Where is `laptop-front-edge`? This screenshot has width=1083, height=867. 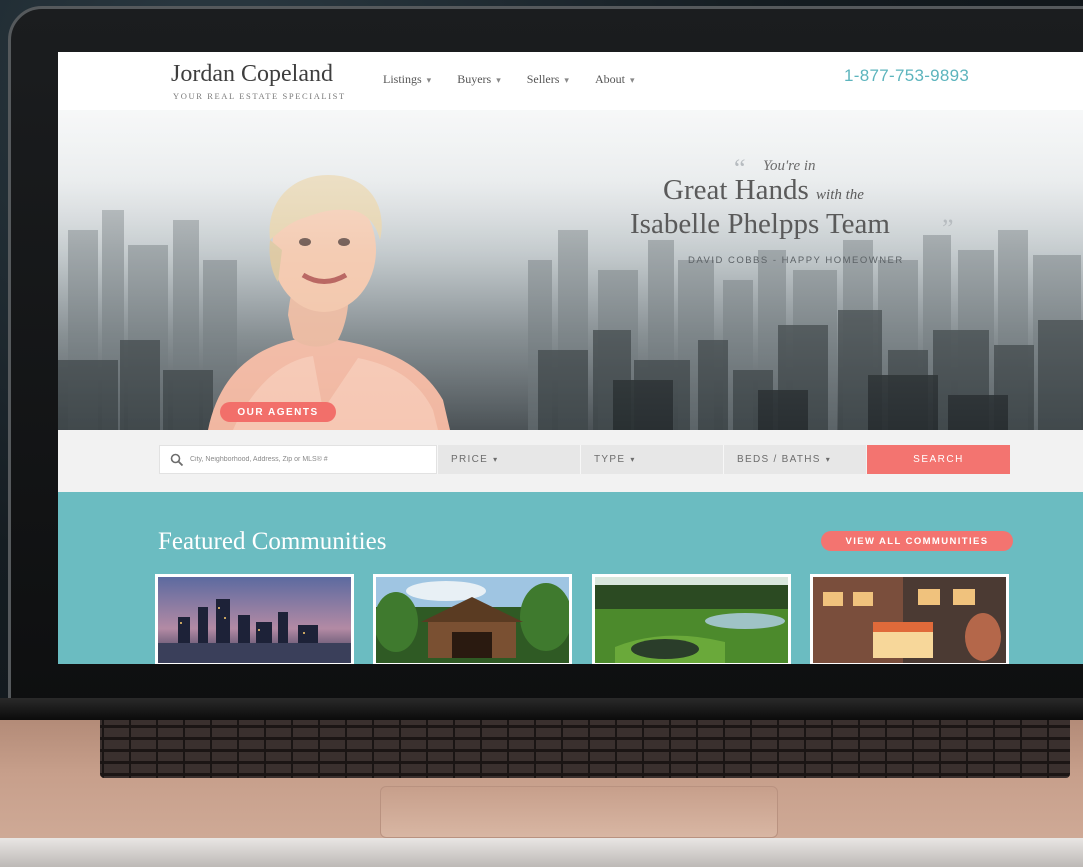 laptop-front-edge is located at coordinates (541, 852).